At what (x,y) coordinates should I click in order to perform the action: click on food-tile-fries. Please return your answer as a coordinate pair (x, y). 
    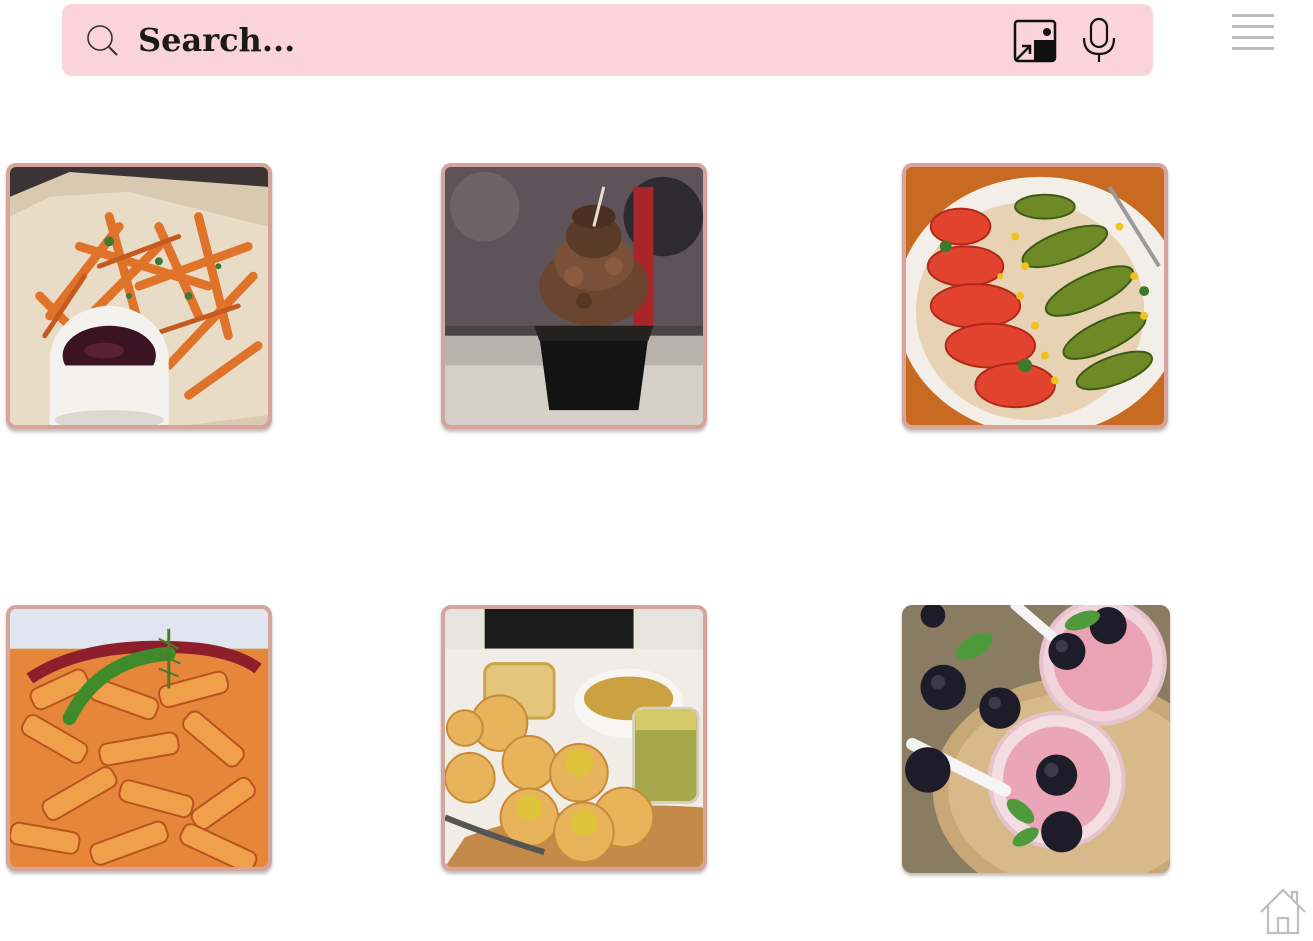
    Looking at the image, I should click on (139, 296).